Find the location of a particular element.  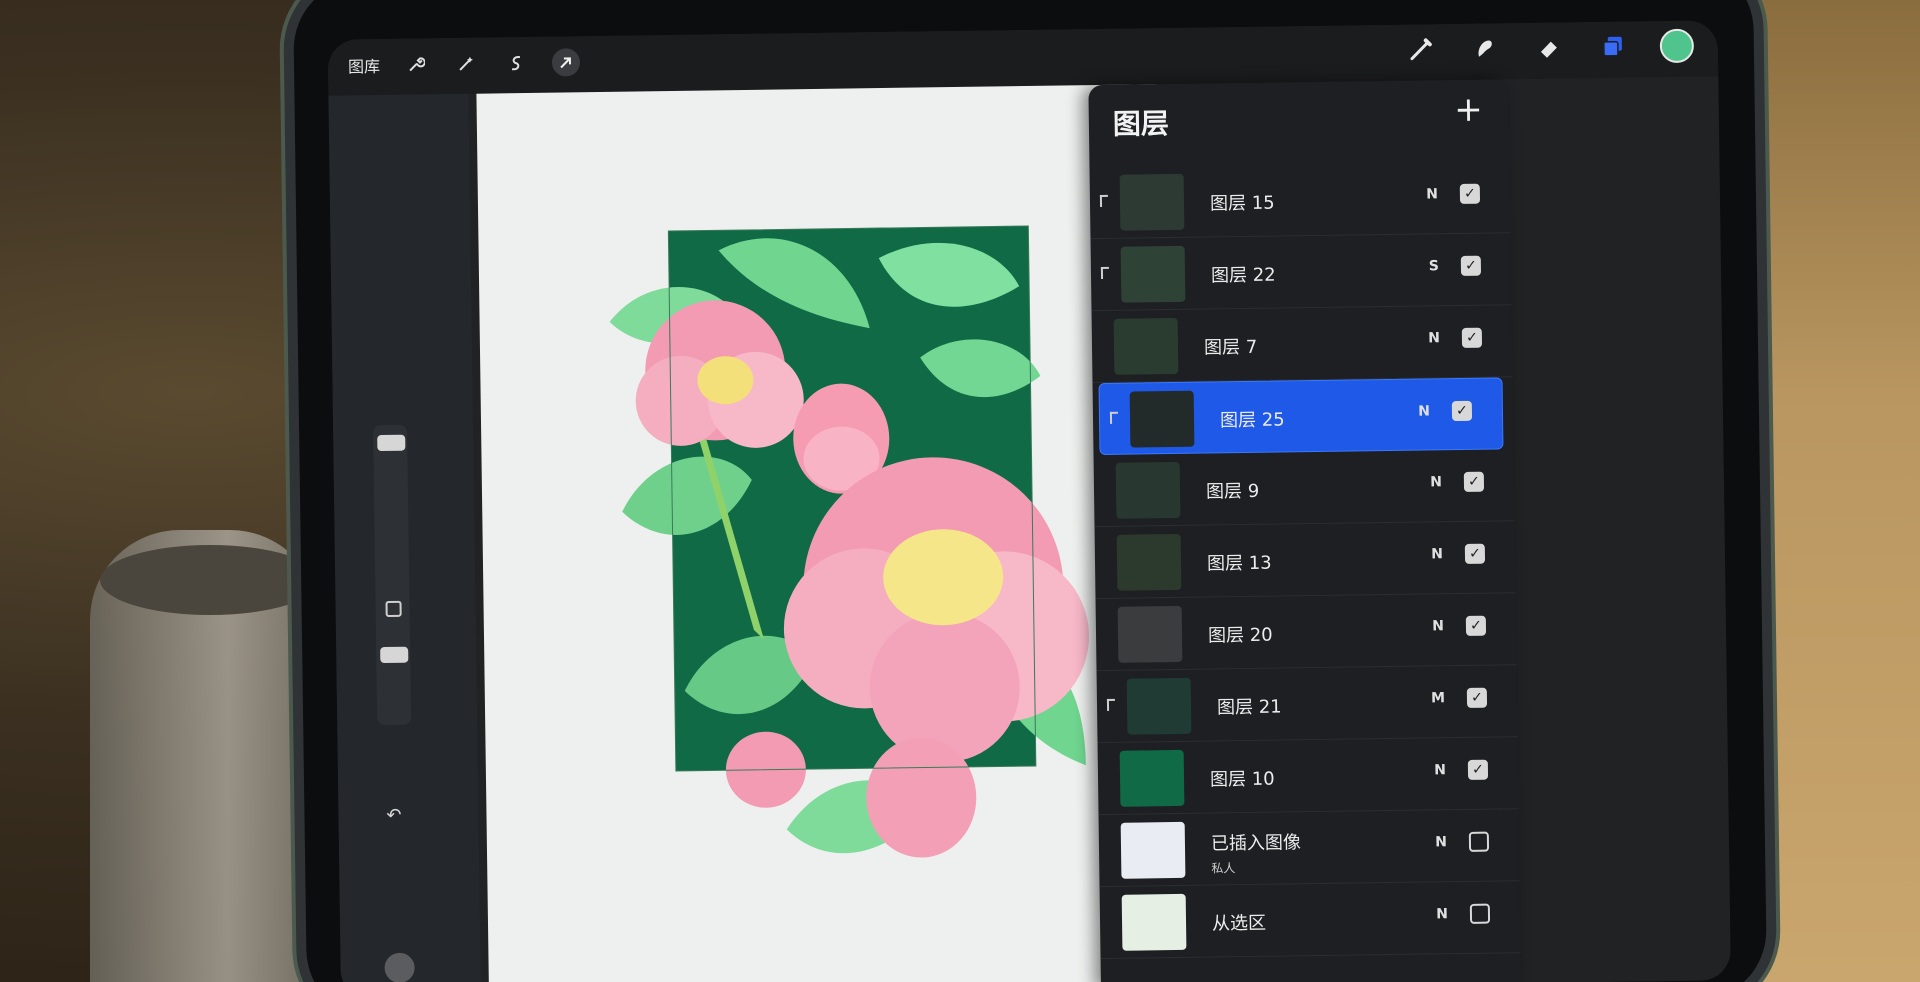

layer-name: 图层 20 is located at coordinates (1240, 635).